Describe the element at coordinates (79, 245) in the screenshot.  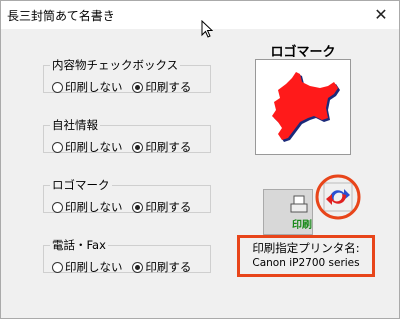
I see `group-legend: 電話・Fax` at that location.